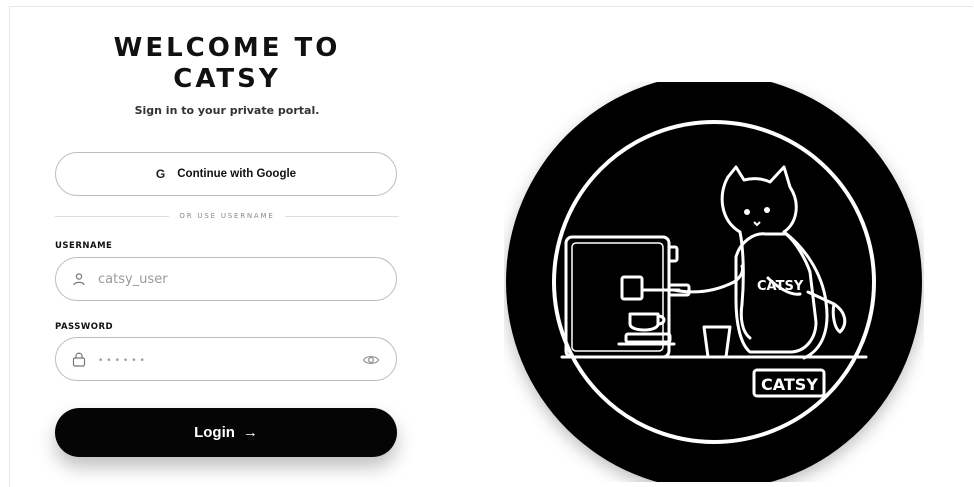 Image resolution: width=974 pixels, height=487 pixels. Describe the element at coordinates (789, 384) in the screenshot. I see `catsy-sign-text: CATSY` at that location.